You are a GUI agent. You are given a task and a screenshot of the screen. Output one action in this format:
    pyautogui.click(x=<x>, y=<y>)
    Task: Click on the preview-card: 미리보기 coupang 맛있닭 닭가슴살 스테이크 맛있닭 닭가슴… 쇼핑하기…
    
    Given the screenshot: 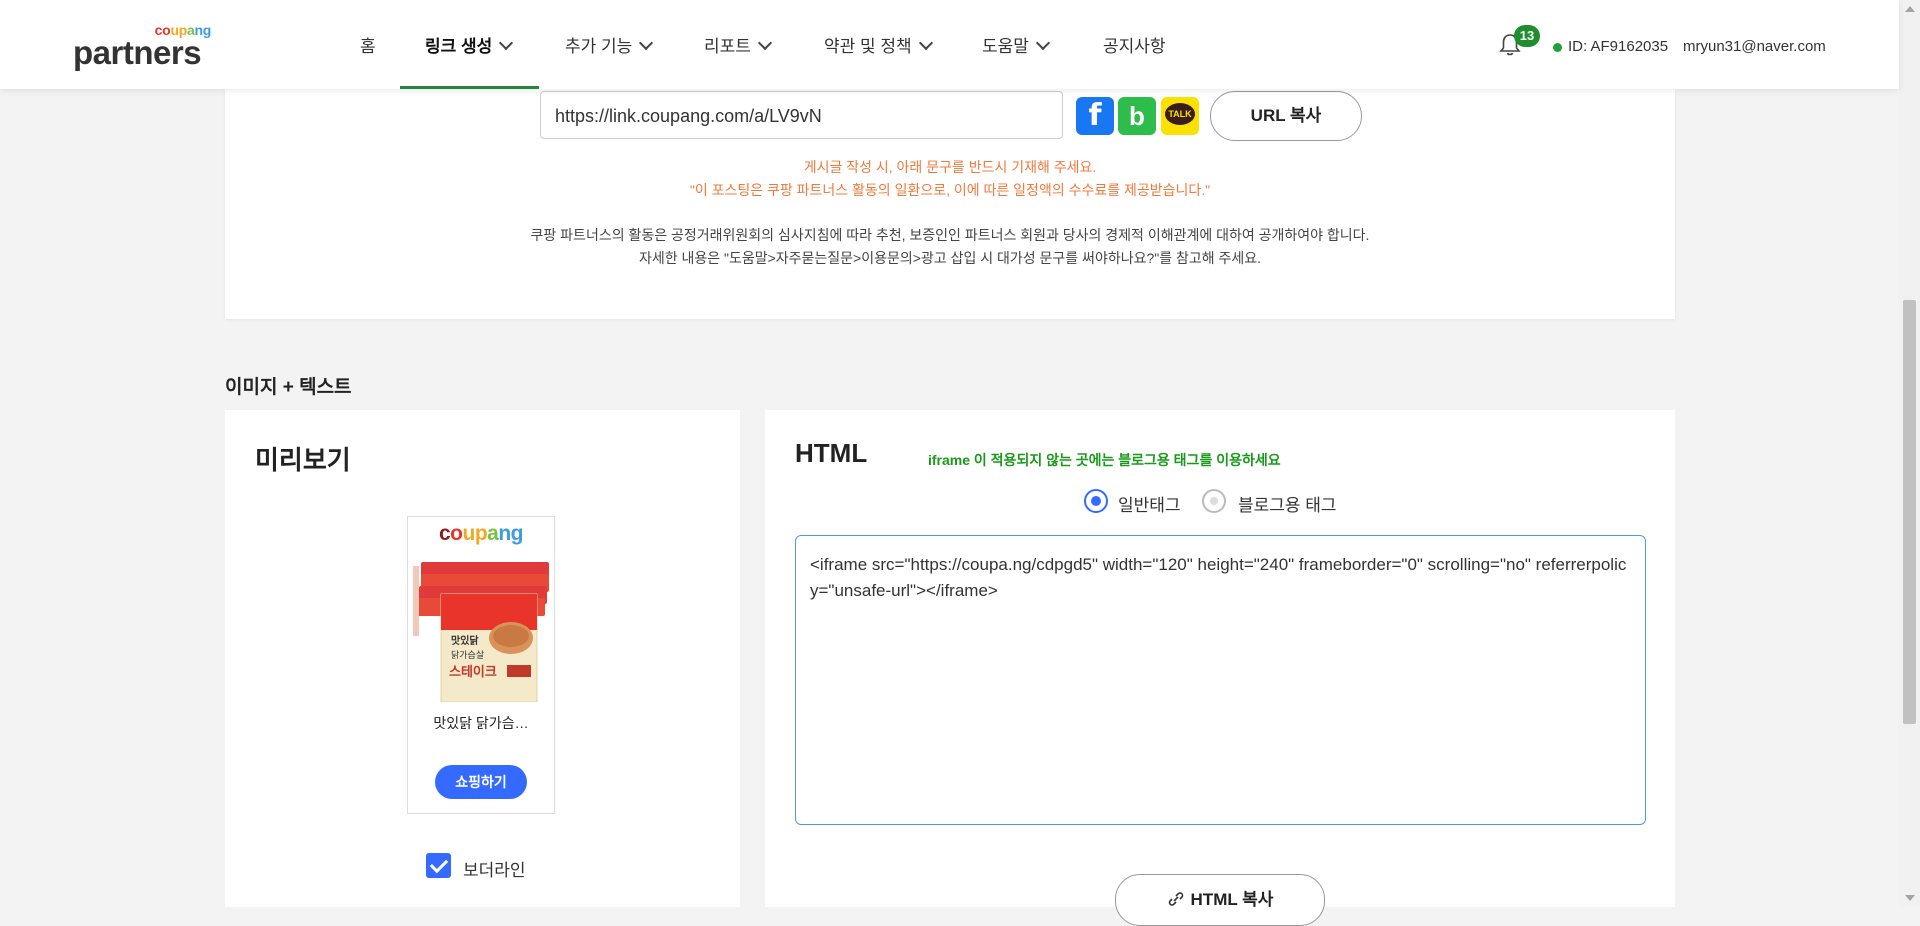 What is the action you would take?
    pyautogui.click(x=482, y=658)
    